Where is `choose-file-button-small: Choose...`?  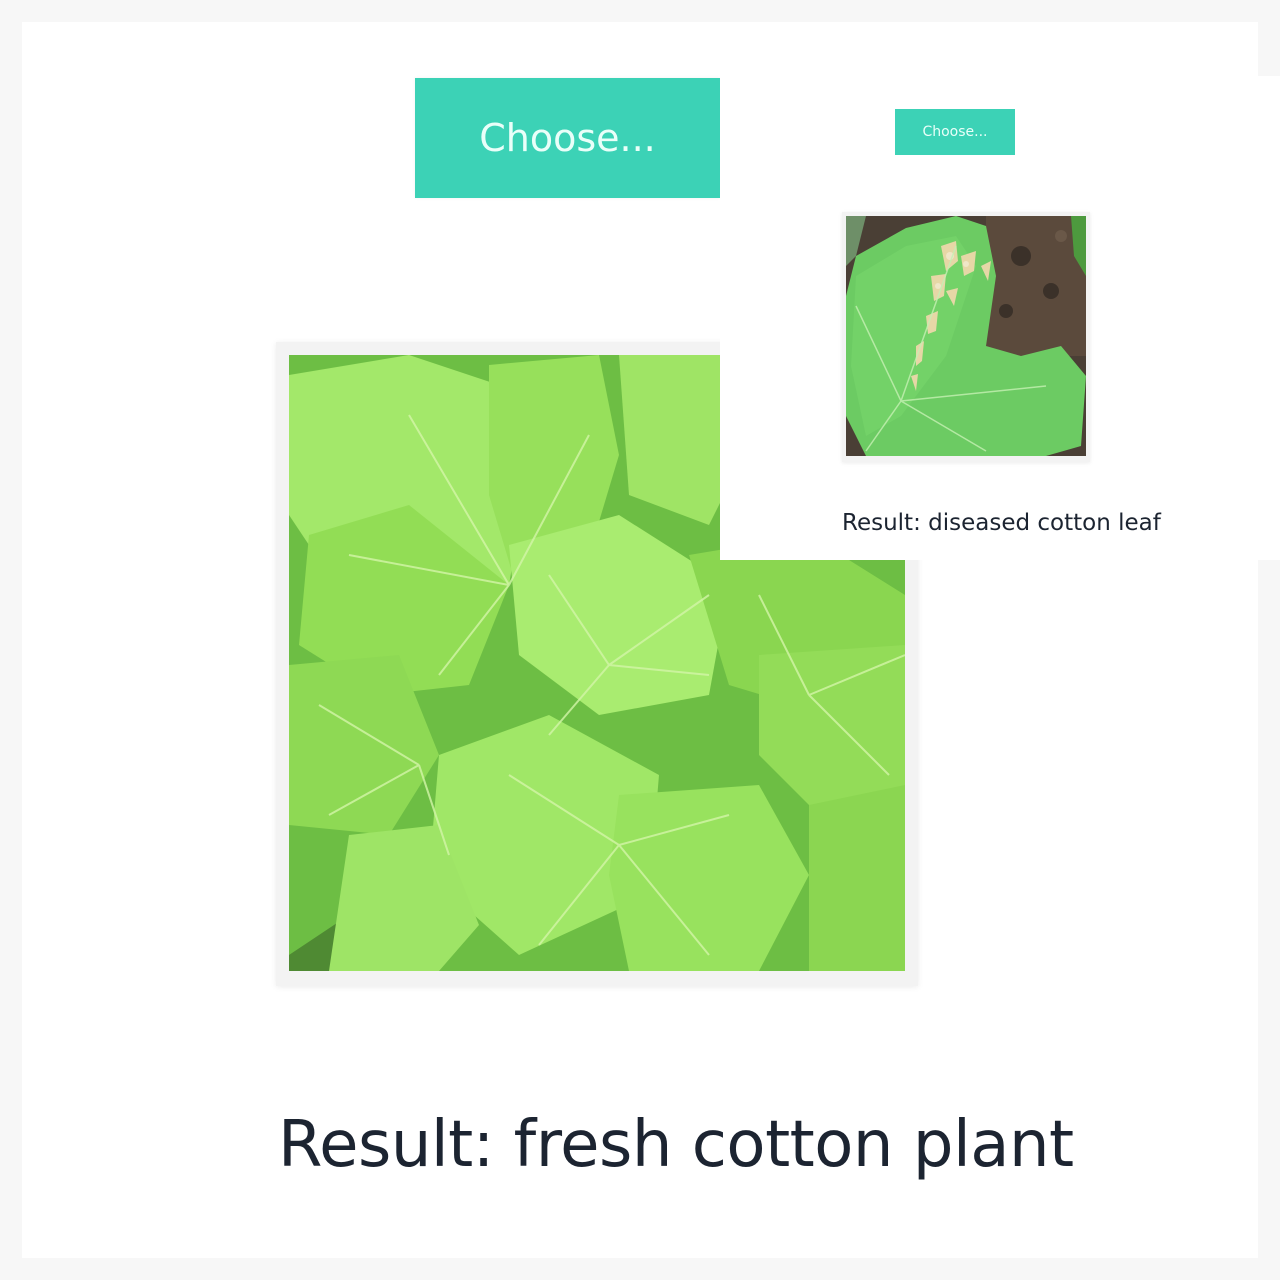
choose-file-button-small: Choose... is located at coordinates (955, 132).